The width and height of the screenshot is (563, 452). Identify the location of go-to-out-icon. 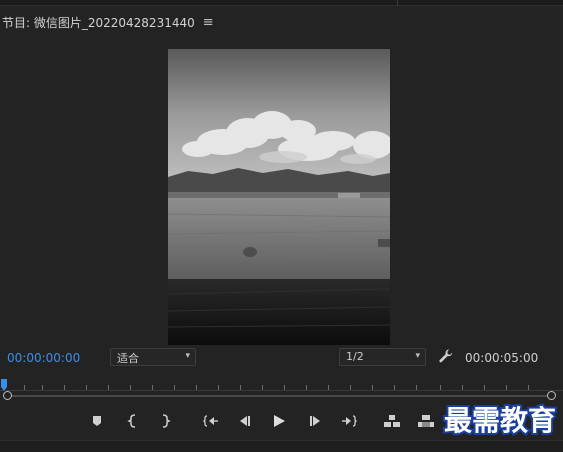
(349, 421).